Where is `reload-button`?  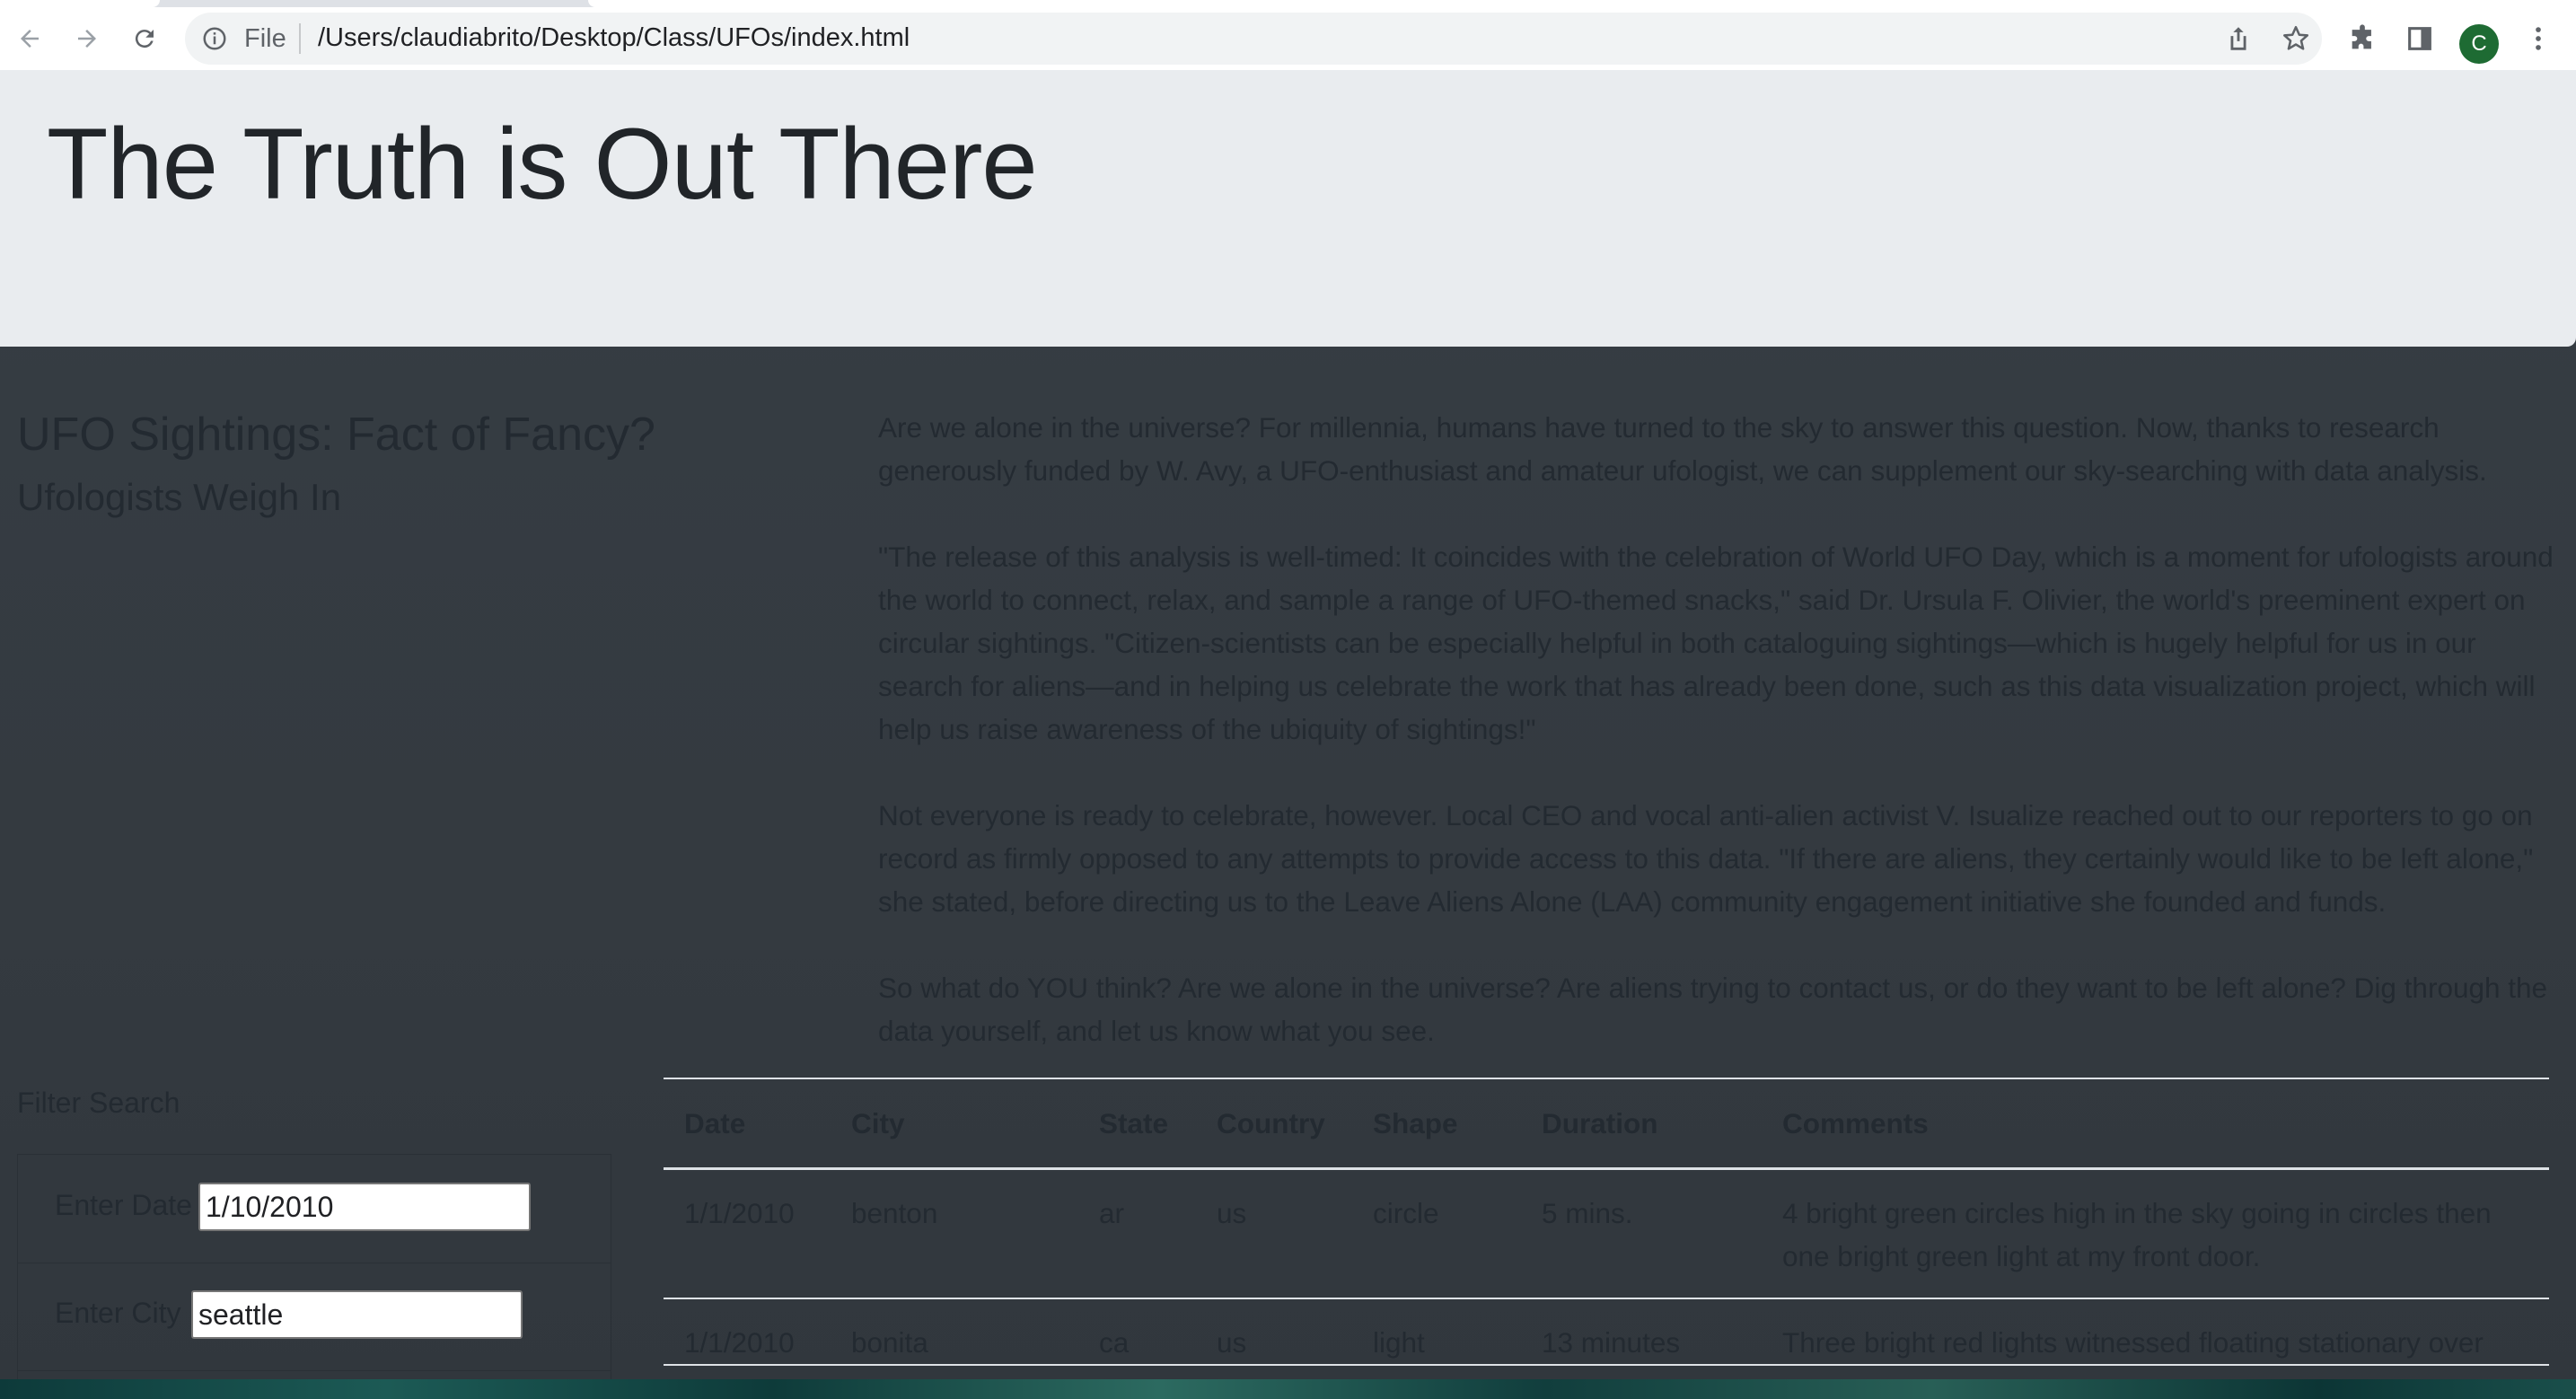 reload-button is located at coordinates (144, 38).